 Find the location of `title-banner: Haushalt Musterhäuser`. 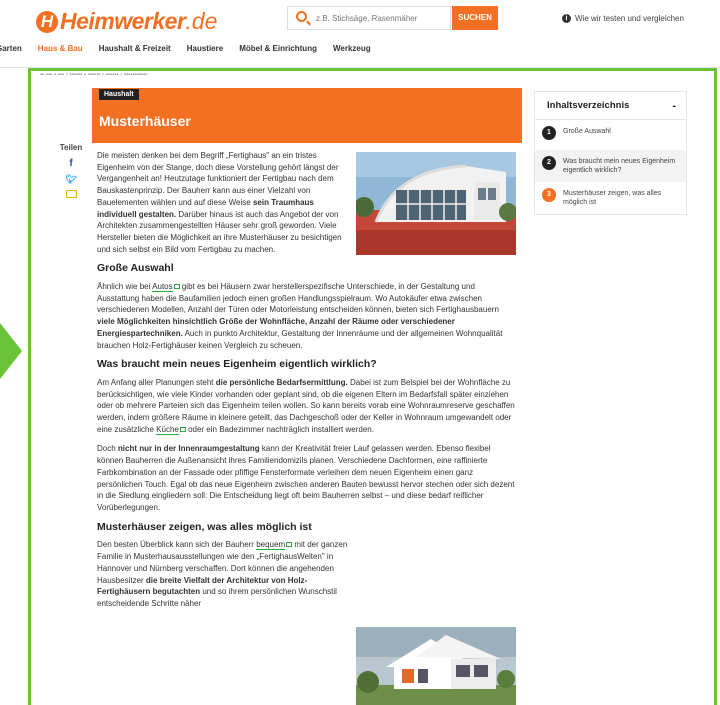

title-banner: Haushalt Musterhäuser is located at coordinates (307, 115).